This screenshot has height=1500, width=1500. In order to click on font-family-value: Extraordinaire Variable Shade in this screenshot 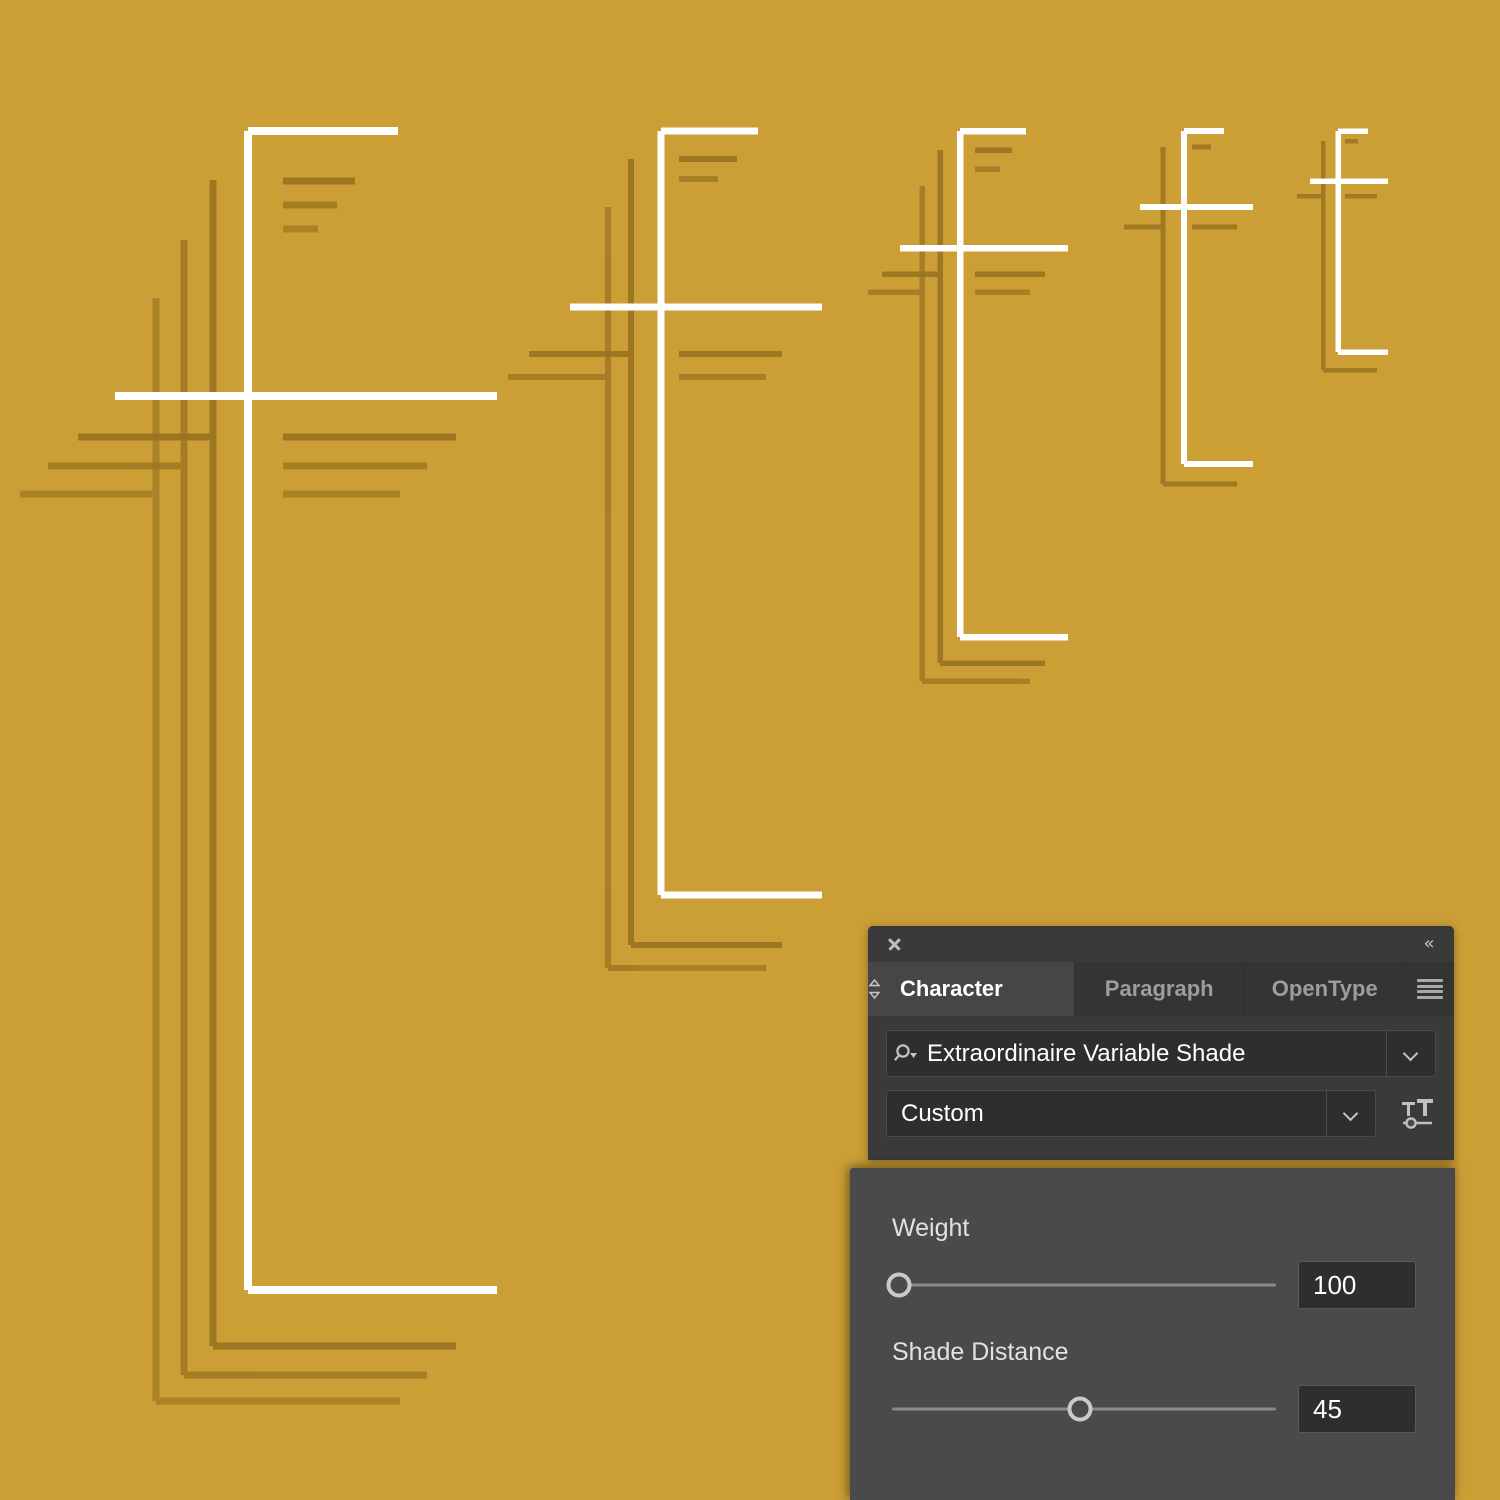, I will do `click(1086, 1053)`.